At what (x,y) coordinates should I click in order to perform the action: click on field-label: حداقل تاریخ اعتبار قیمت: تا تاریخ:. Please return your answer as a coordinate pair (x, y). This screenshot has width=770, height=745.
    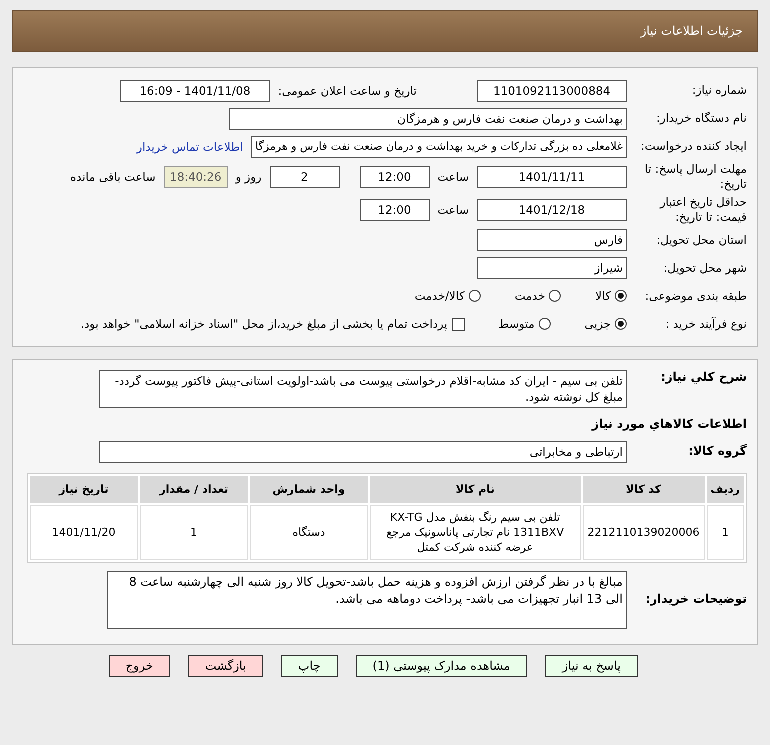
    Looking at the image, I should click on (702, 209).